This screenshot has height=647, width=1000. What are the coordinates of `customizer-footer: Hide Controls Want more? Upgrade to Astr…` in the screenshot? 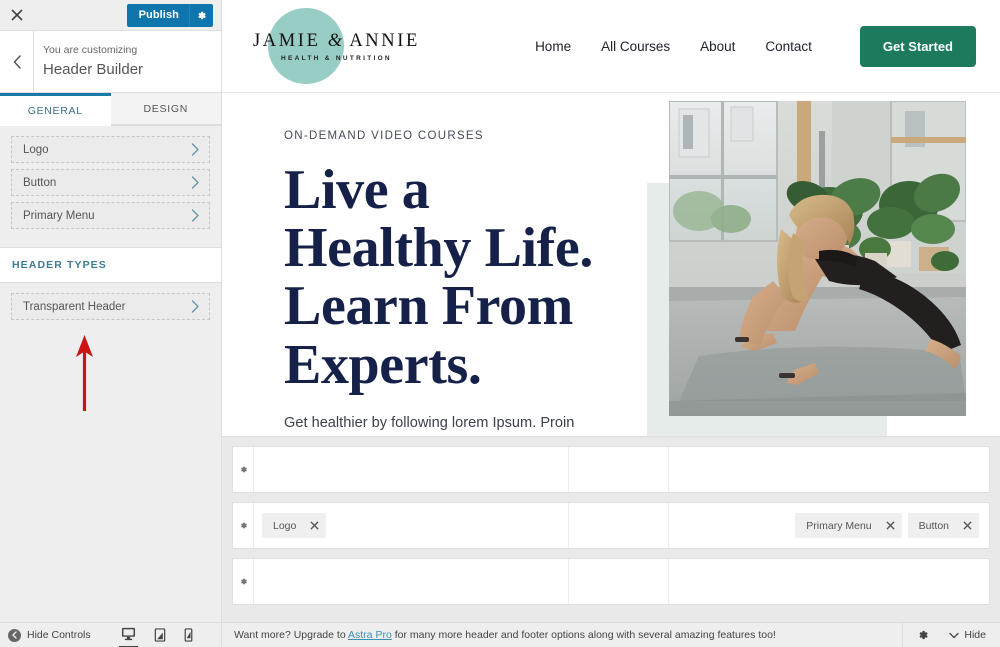 It's located at (500, 634).